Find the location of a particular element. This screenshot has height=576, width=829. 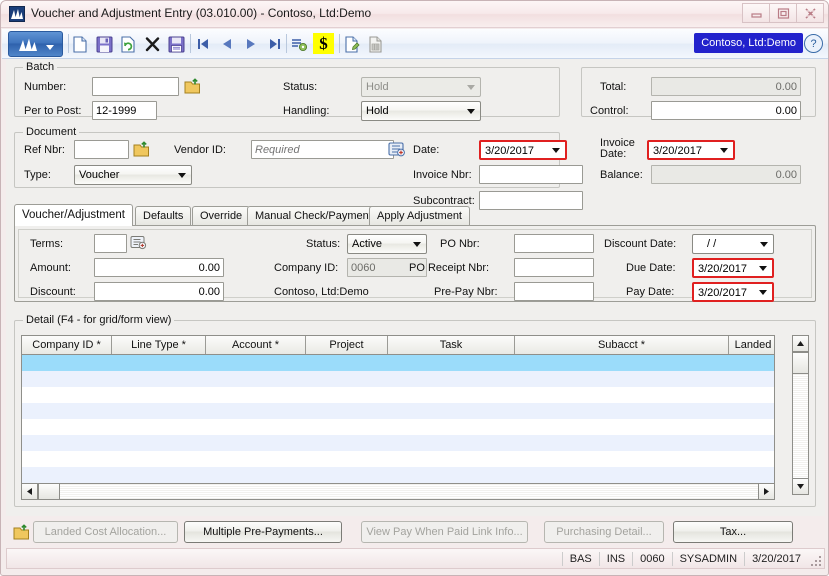

terms-input is located at coordinates (110, 243).